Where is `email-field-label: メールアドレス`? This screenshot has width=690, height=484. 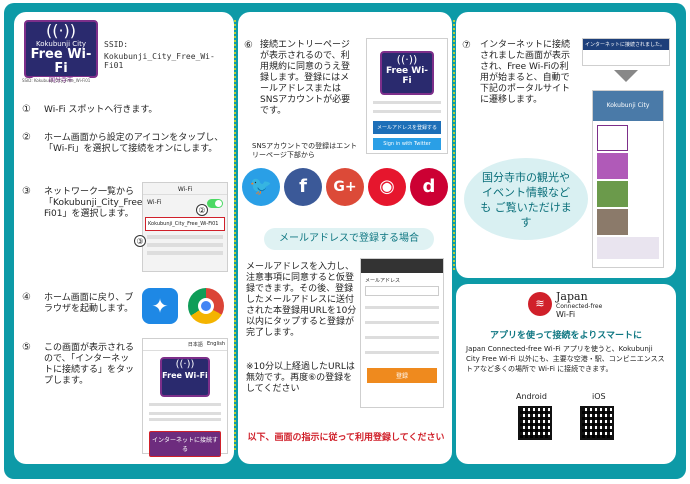 email-field-label: メールアドレス is located at coordinates (383, 281).